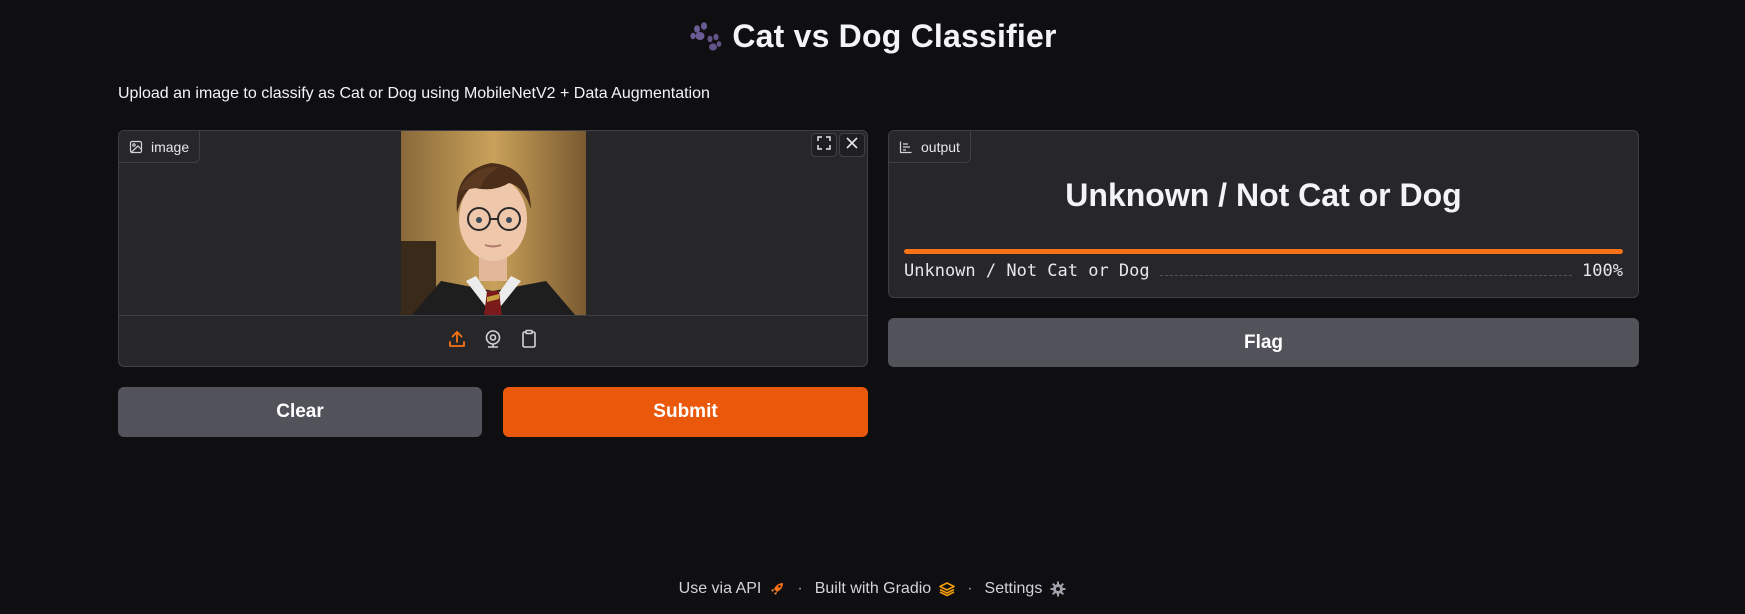 This screenshot has width=1745, height=614. I want to click on image-source-bar, so click(493, 340).